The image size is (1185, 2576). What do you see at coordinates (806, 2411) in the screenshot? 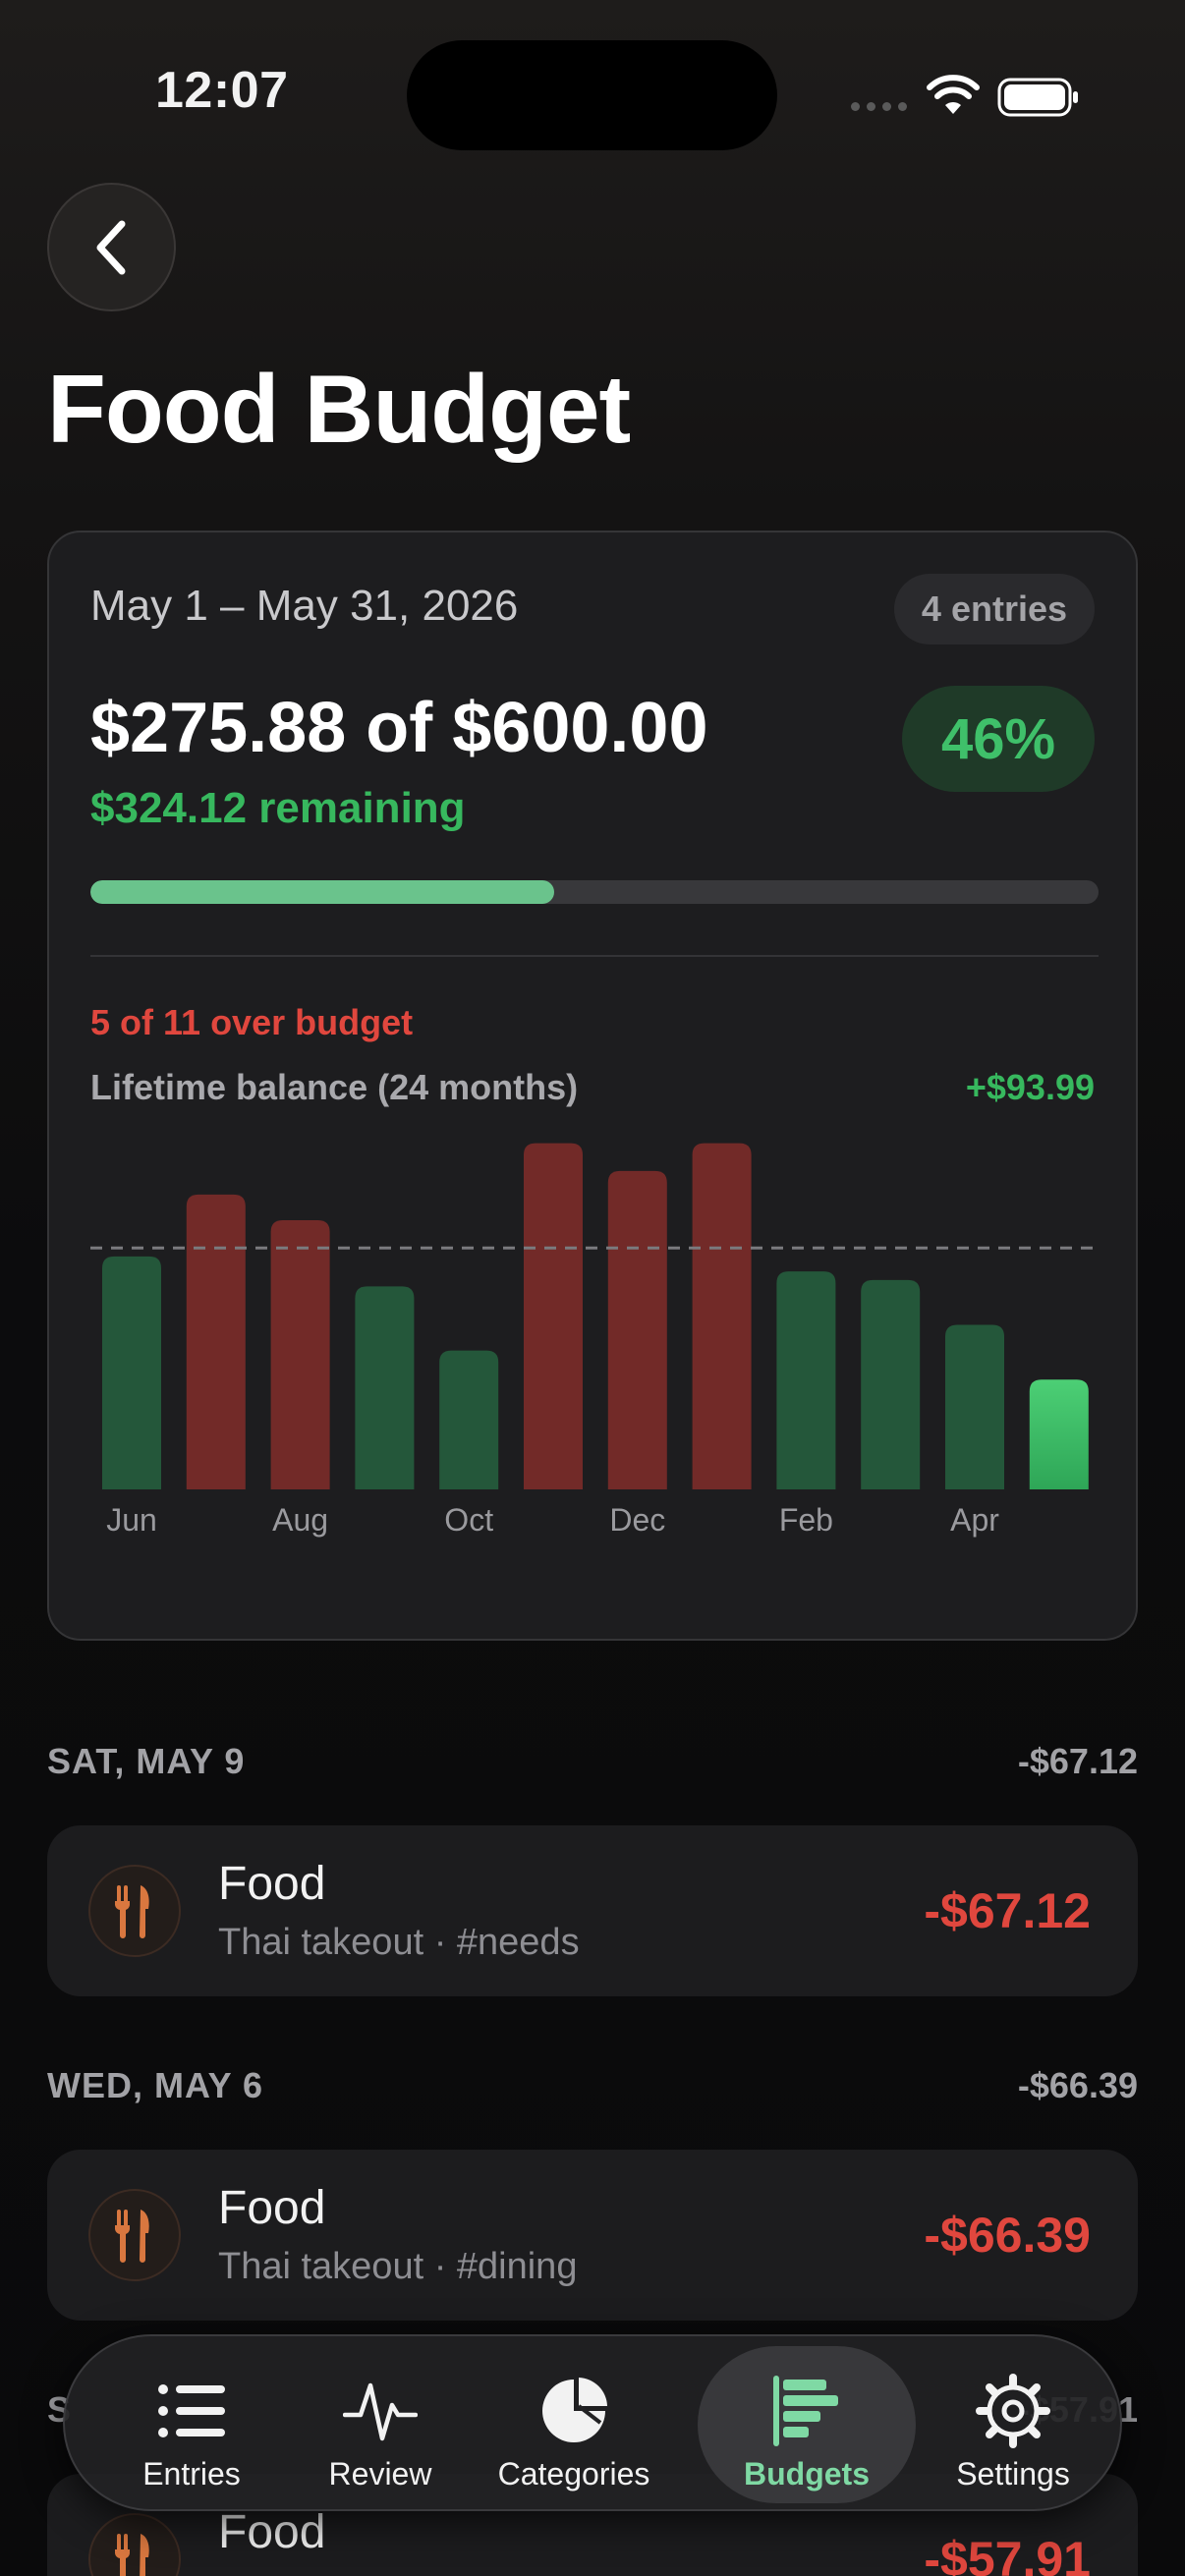
I see `bar-chart-icon` at bounding box center [806, 2411].